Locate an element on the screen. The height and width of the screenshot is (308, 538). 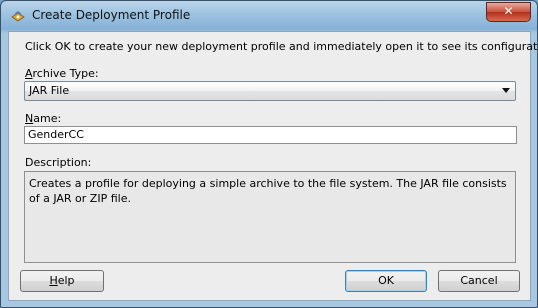
window-title: Create Deployment Profile is located at coordinates (111, 15).